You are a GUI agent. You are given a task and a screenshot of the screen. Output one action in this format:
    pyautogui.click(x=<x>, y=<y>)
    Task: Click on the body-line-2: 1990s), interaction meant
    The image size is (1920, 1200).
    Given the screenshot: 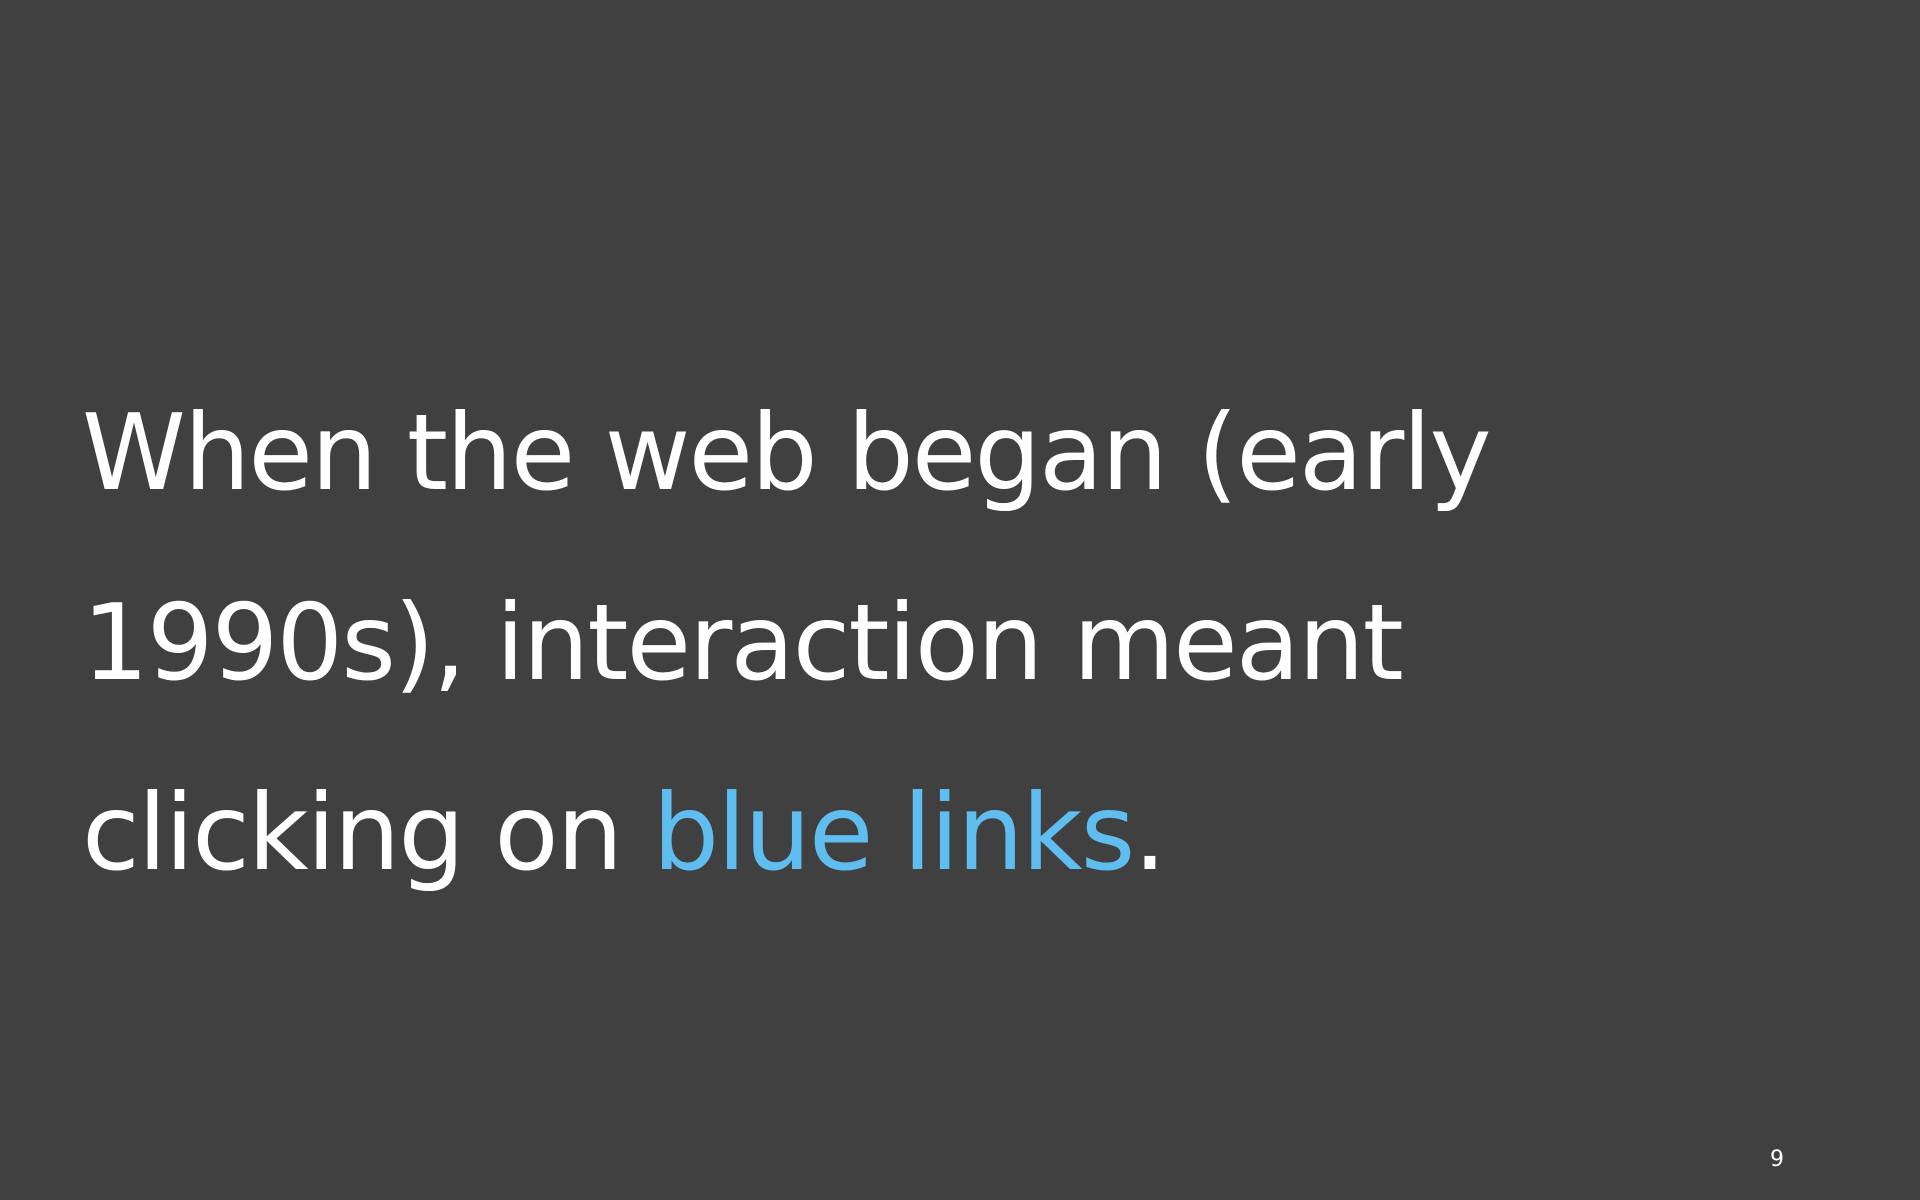 What is the action you would take?
    pyautogui.click(x=743, y=643)
    